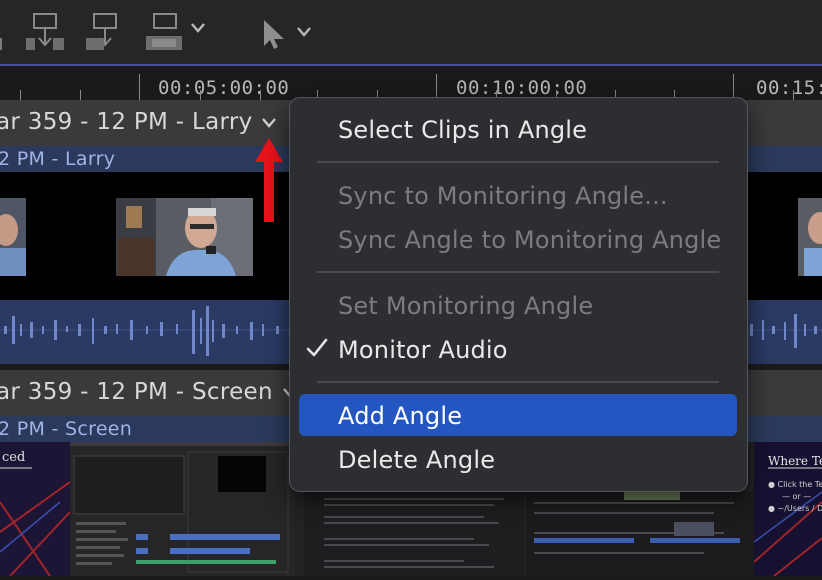  I want to click on edit-options-chevron-icon, so click(198, 28).